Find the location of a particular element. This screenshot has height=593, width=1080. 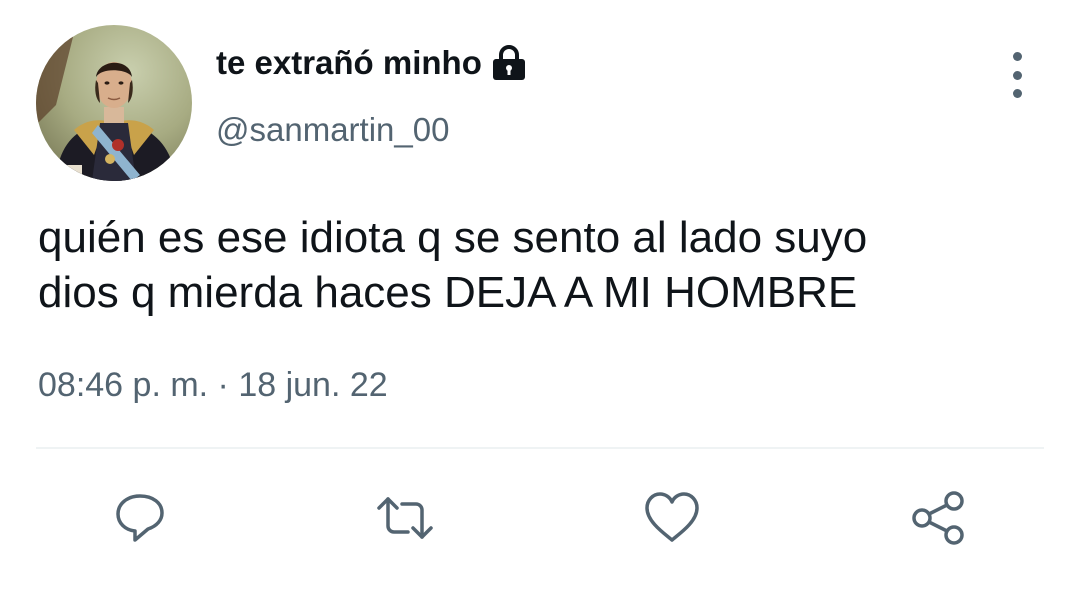

avatar is located at coordinates (114, 103).